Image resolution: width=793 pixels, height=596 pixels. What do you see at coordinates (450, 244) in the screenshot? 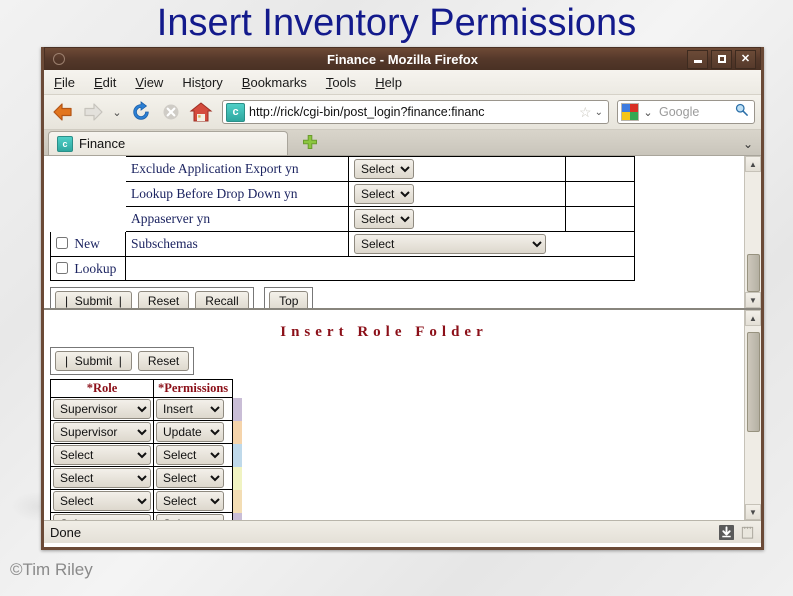
I see `subschemas-select: Select` at bounding box center [450, 244].